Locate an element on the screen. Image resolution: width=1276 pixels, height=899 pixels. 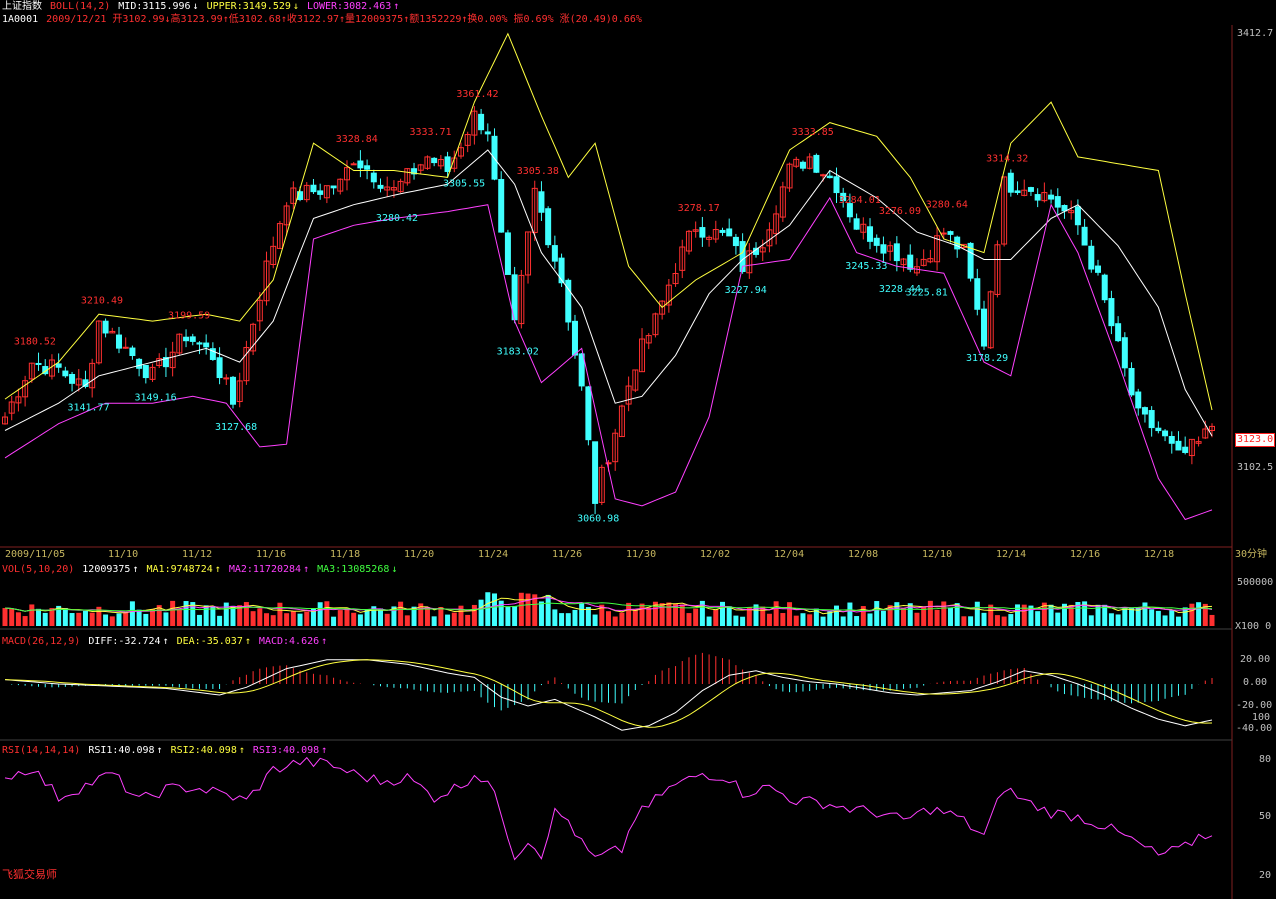
price-extreme-label: 3141.77 is located at coordinates (88, 408).